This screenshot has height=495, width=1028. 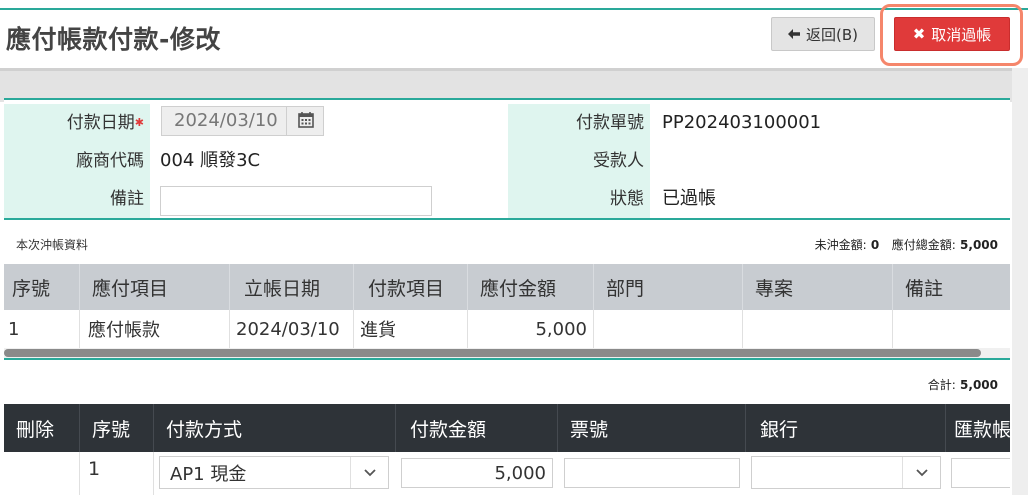 What do you see at coordinates (924, 288) in the screenshot?
I see `column-header: 備註` at bounding box center [924, 288].